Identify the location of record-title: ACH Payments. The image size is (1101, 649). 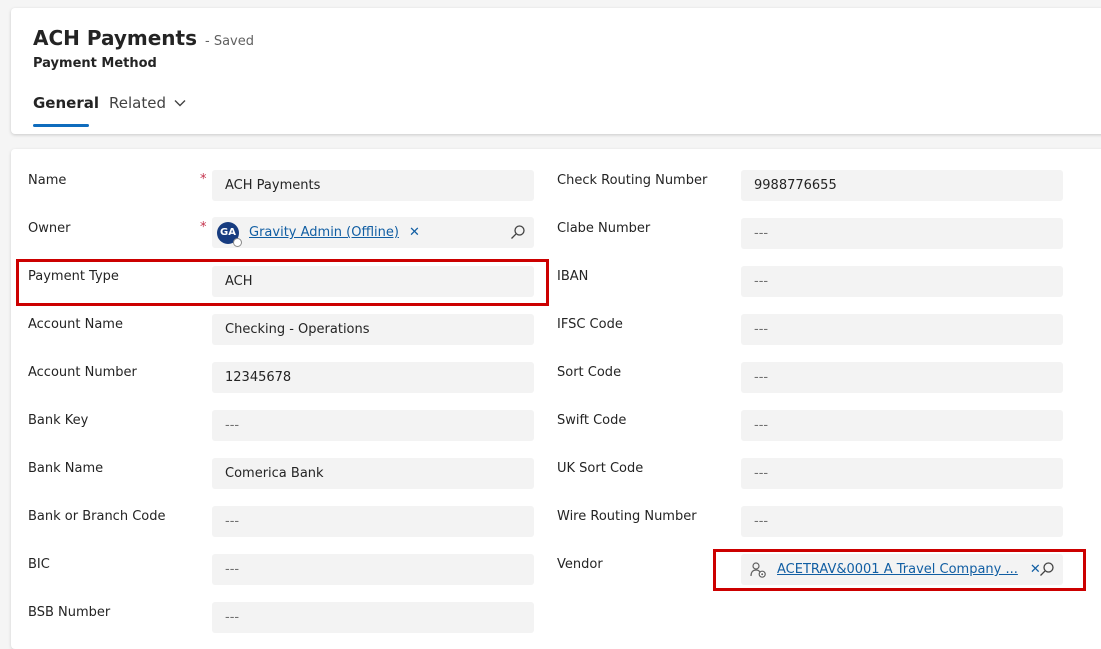
(115, 38).